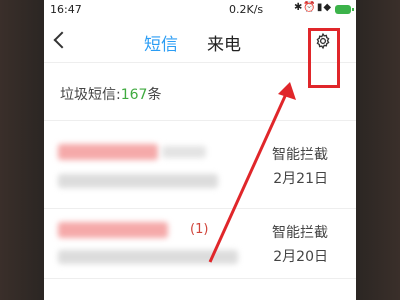  I want to click on status-bar: 16:47 0.2K/s ✱⏰▮◆, so click(200, 10).